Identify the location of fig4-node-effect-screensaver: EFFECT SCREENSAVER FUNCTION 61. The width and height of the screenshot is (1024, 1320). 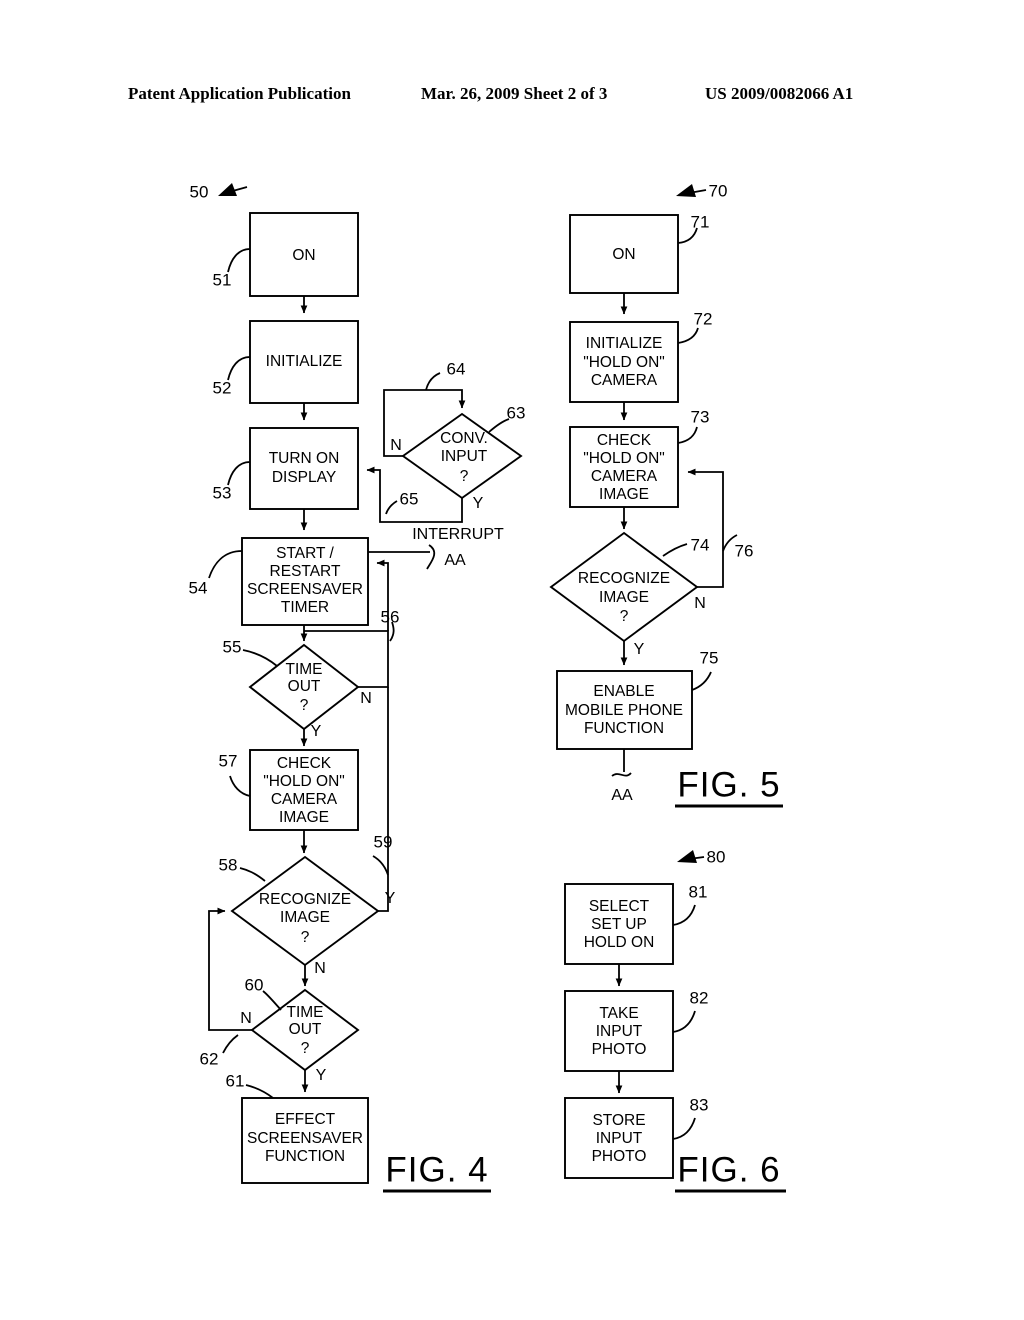
(297, 1127).